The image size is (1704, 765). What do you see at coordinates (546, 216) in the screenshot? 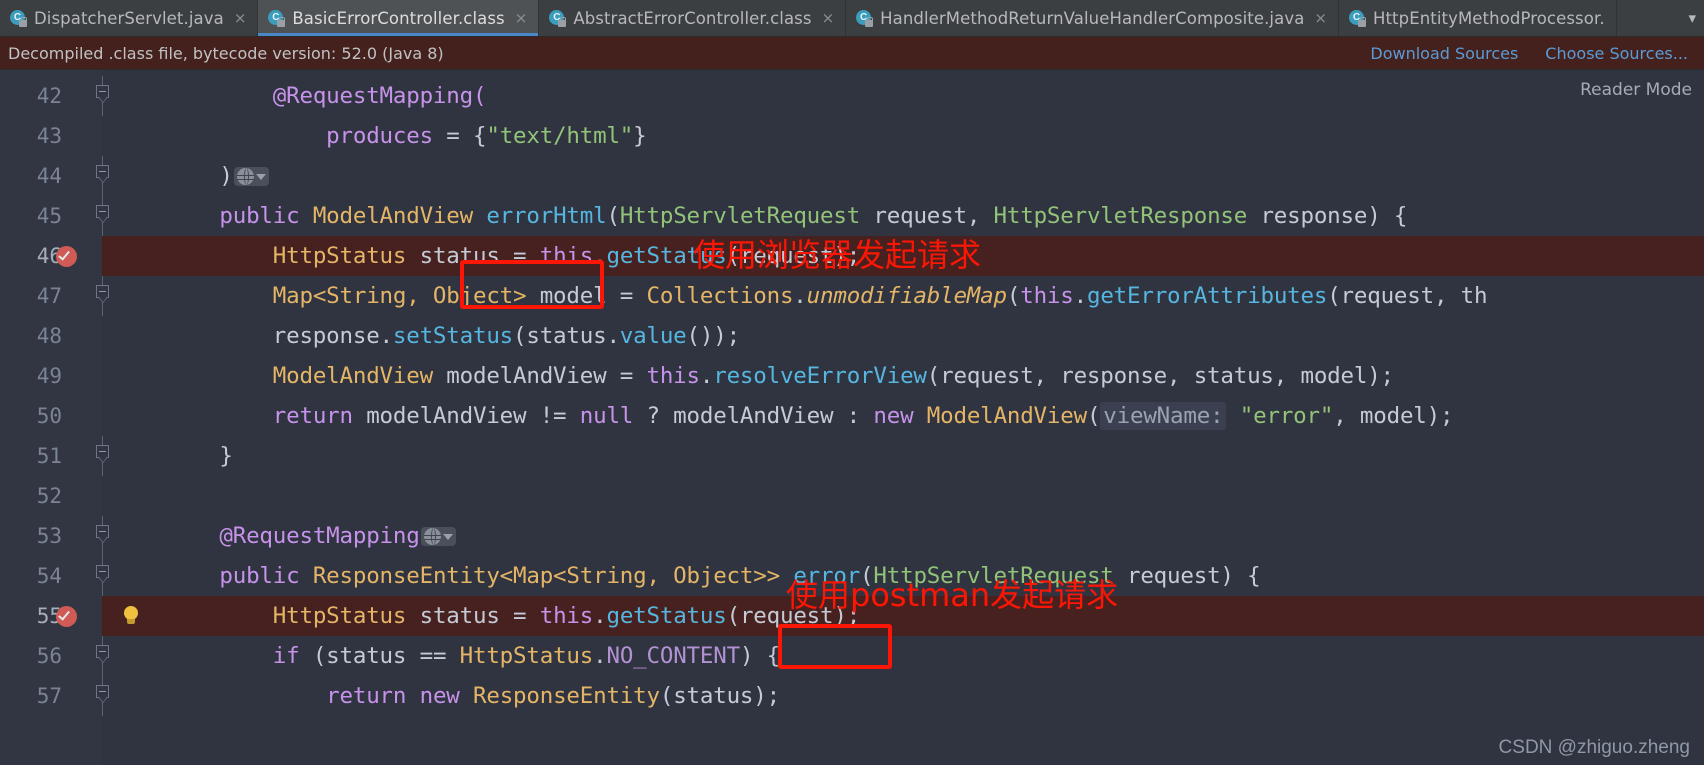
I see `code-token: errorHtml` at bounding box center [546, 216].